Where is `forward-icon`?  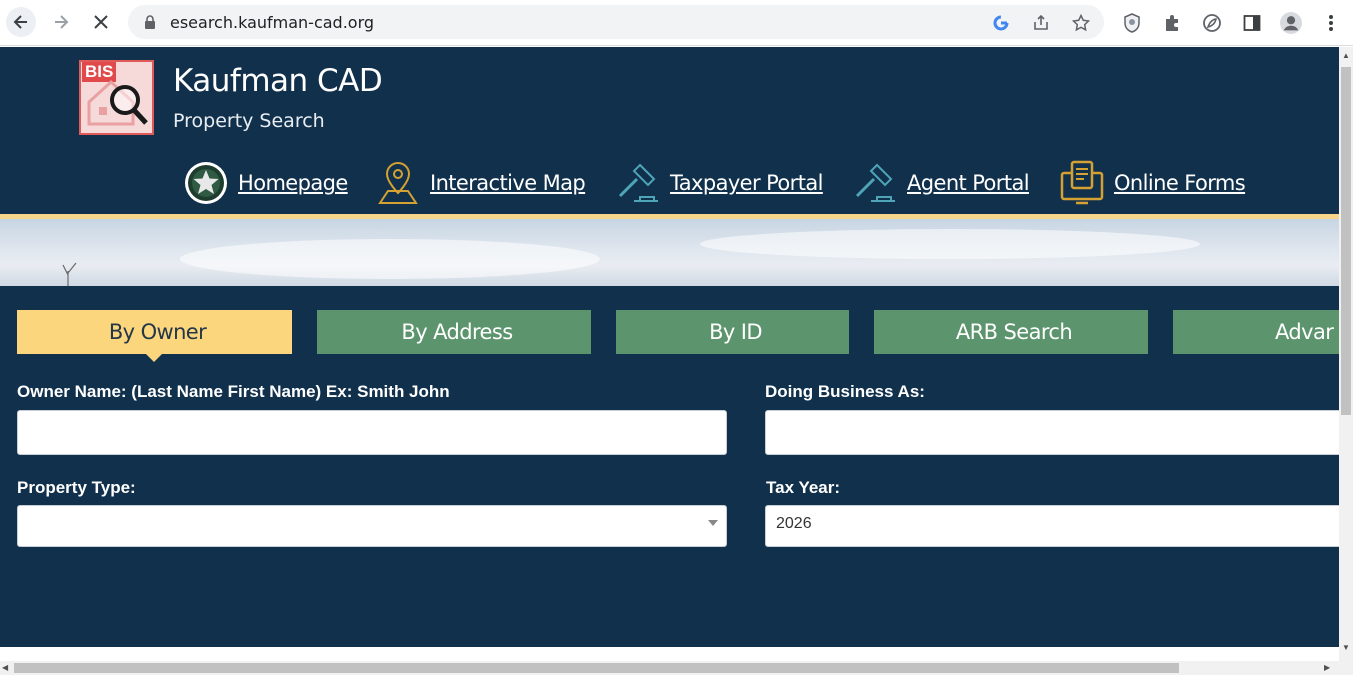 forward-icon is located at coordinates (62, 22).